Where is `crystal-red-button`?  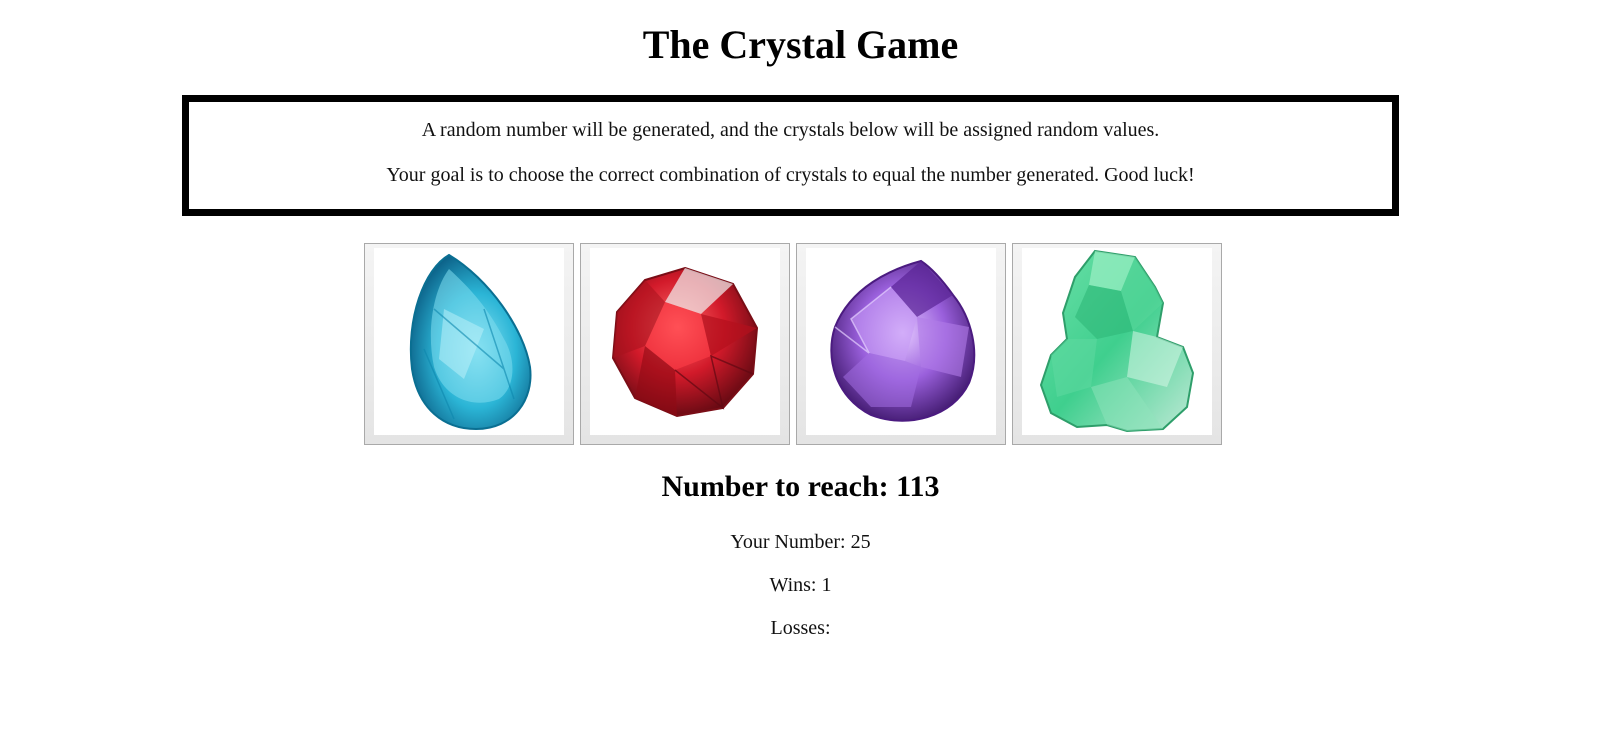 crystal-red-button is located at coordinates (685, 344).